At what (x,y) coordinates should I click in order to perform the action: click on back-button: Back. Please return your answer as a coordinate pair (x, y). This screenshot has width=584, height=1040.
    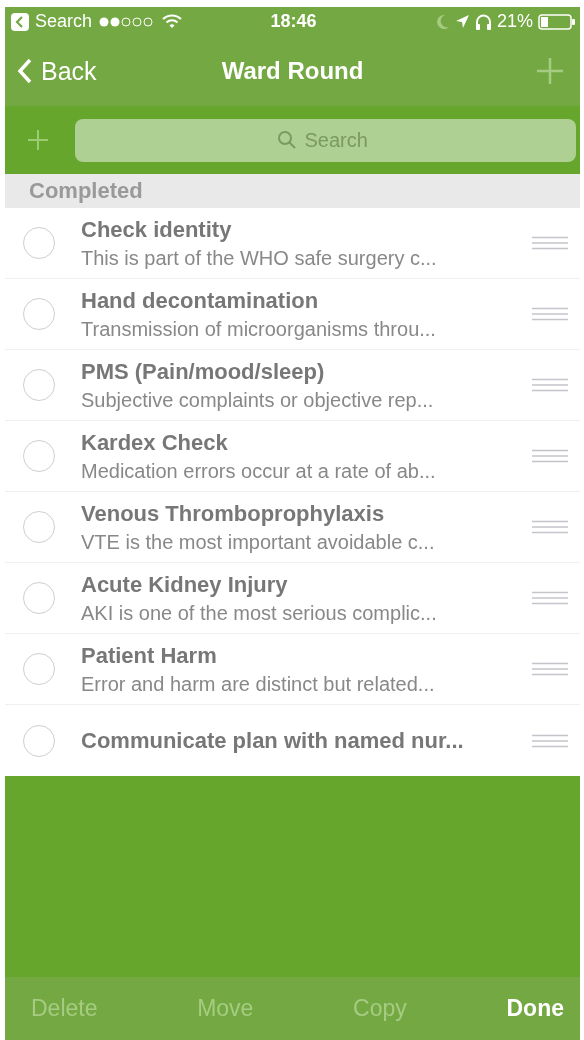
    Looking at the image, I should click on (57, 71).